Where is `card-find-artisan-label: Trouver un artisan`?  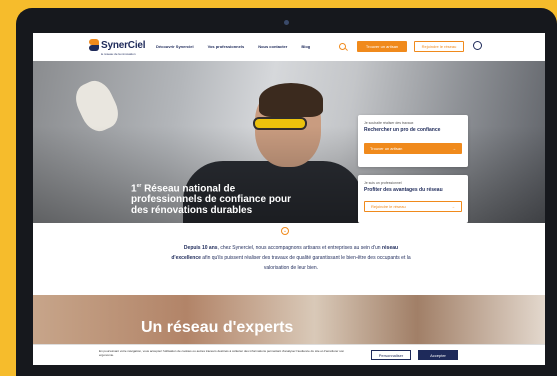
card-find-artisan-label: Trouver un artisan is located at coordinates (386, 148).